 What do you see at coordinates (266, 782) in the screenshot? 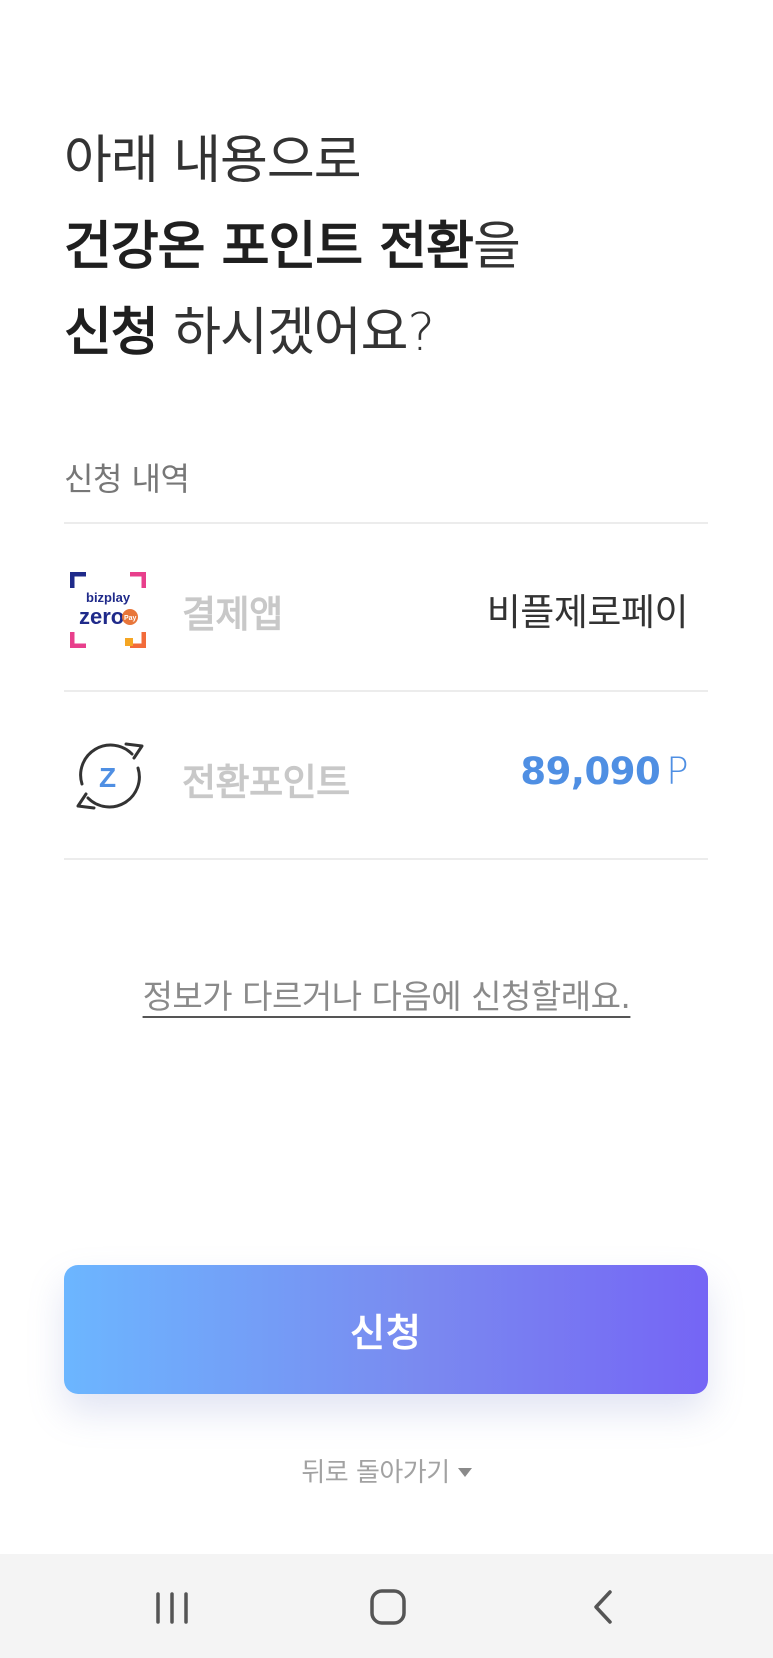
I see `row-label-conversion-points: 전환포인트` at bounding box center [266, 782].